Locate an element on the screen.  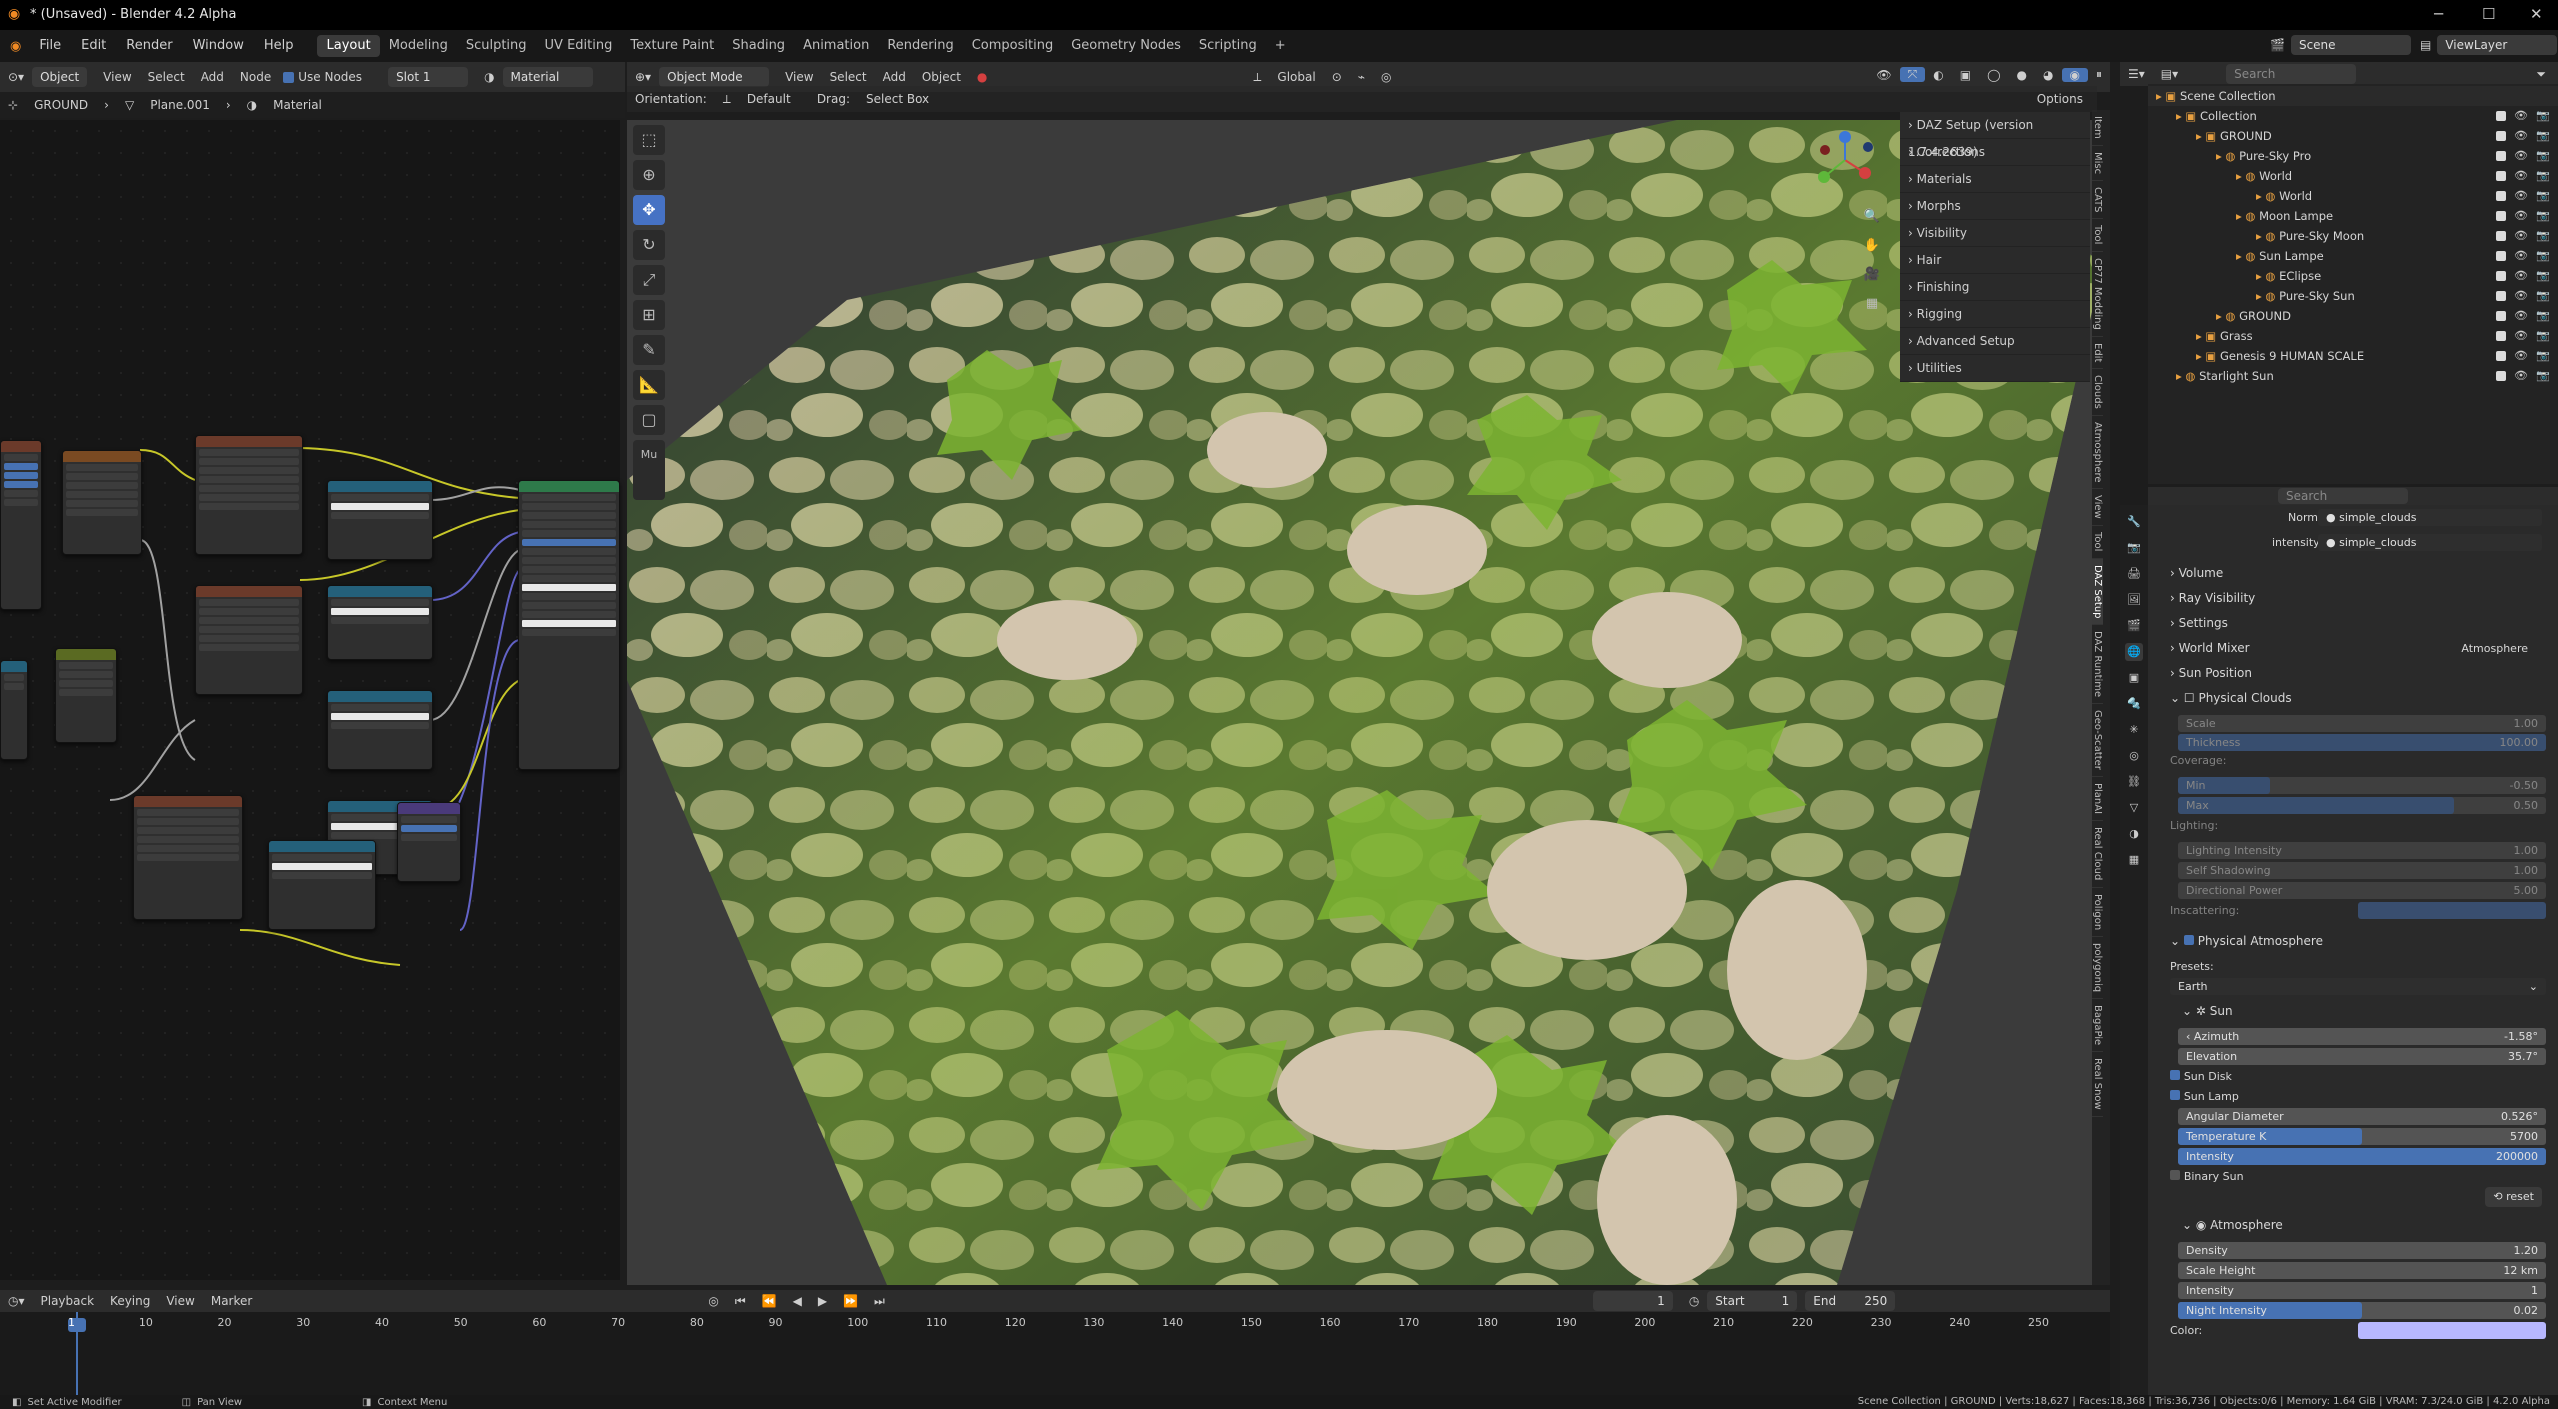
outliner-item: ▸ ▣ Grass 👁 📷 is located at coordinates (2353, 336).